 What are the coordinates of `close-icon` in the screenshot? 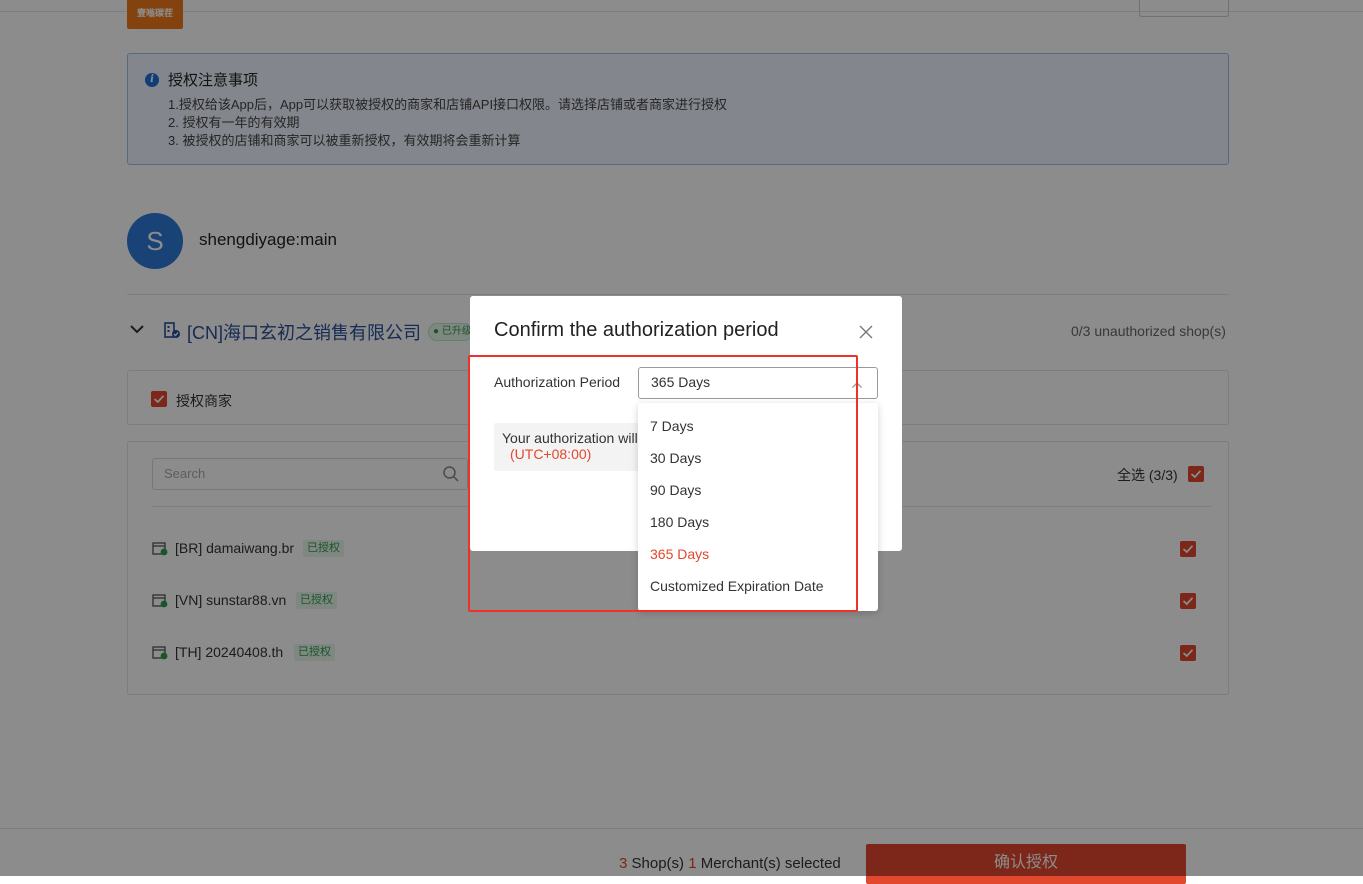 It's located at (866, 332).